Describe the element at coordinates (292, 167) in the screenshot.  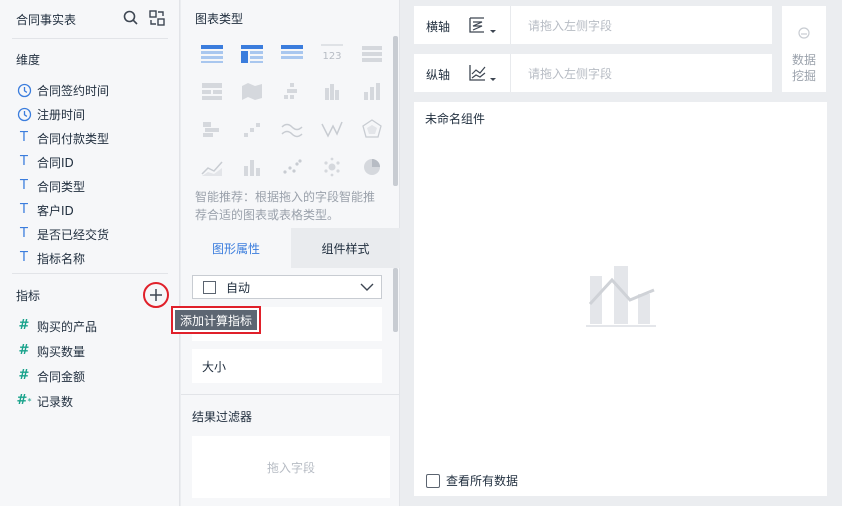
I see `scatter-chart-icon` at that location.